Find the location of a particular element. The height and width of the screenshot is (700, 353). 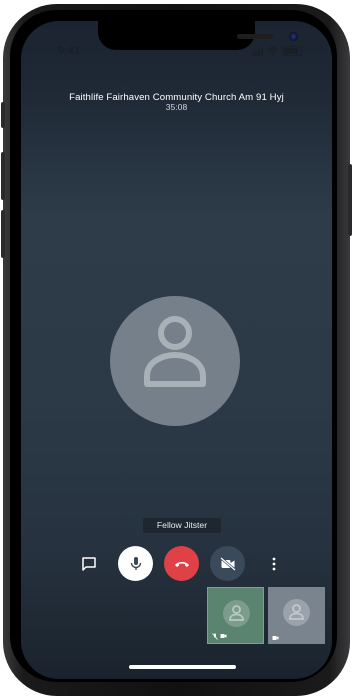

muted-microphone-icon is located at coordinates (215, 636).